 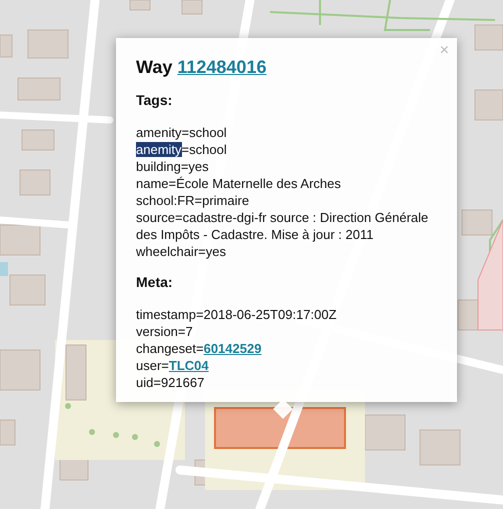 What do you see at coordinates (164, 331) in the screenshot?
I see `meta-line: version=7` at bounding box center [164, 331].